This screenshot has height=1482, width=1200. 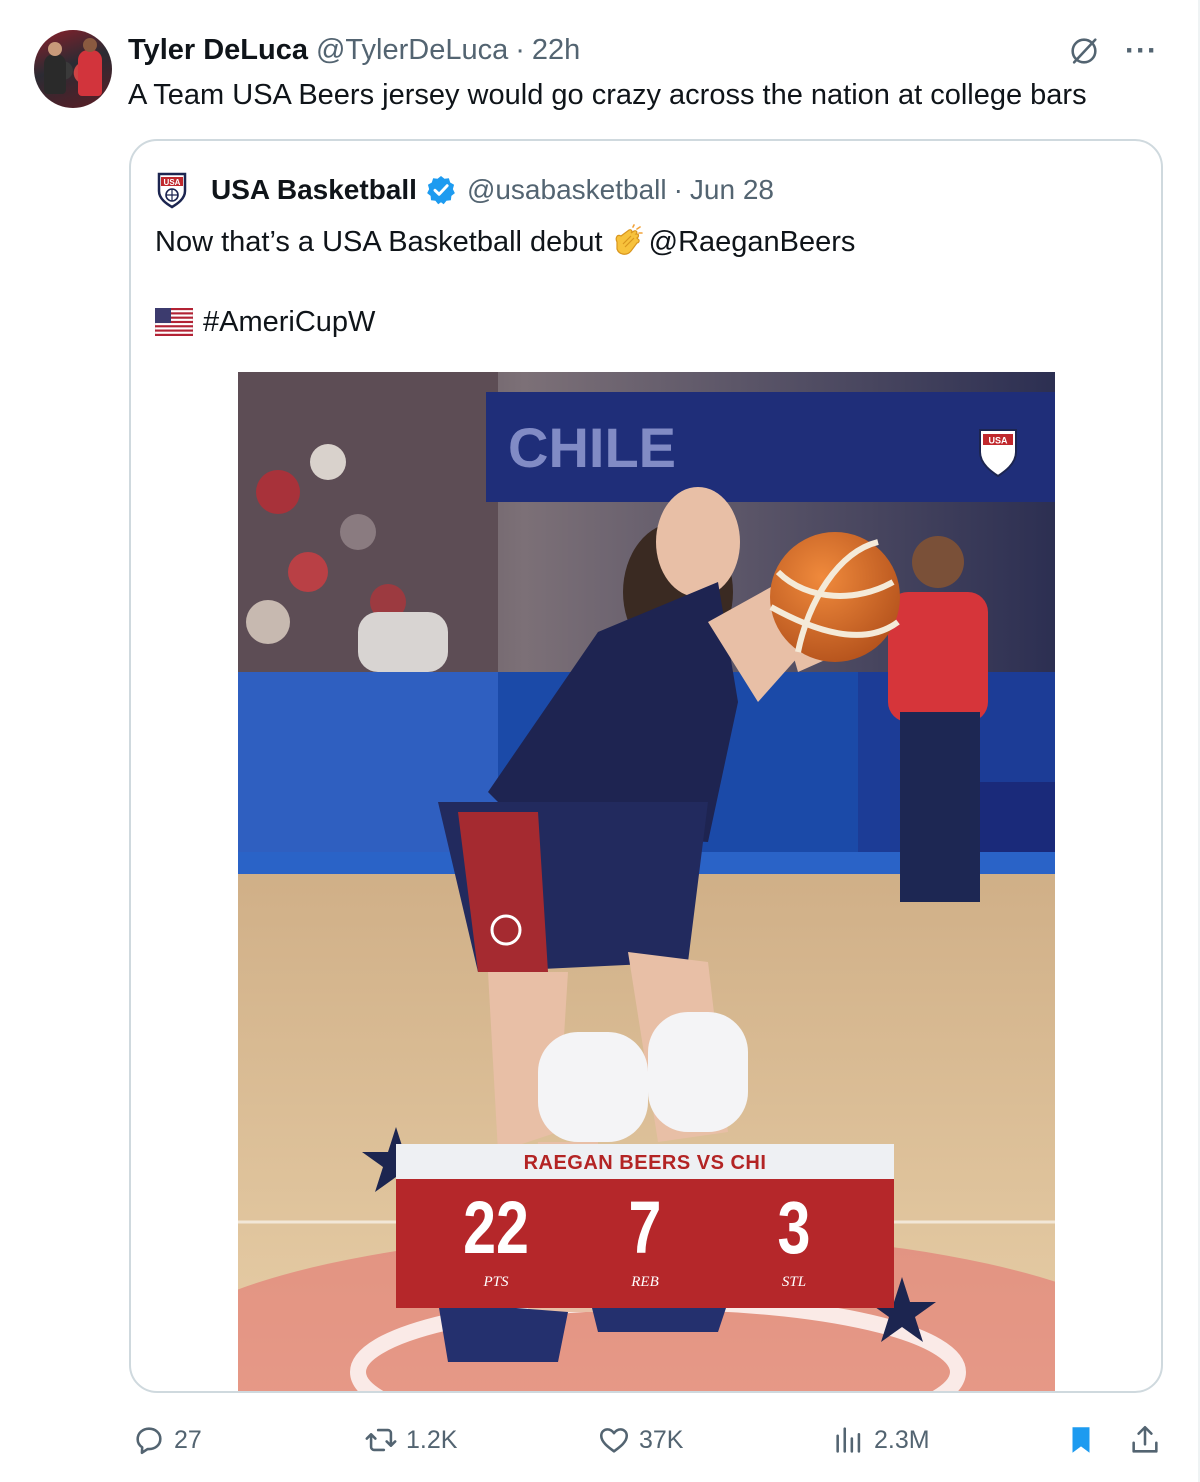 What do you see at coordinates (752, 242) in the screenshot?
I see `mention-link: @RaeganBeers` at bounding box center [752, 242].